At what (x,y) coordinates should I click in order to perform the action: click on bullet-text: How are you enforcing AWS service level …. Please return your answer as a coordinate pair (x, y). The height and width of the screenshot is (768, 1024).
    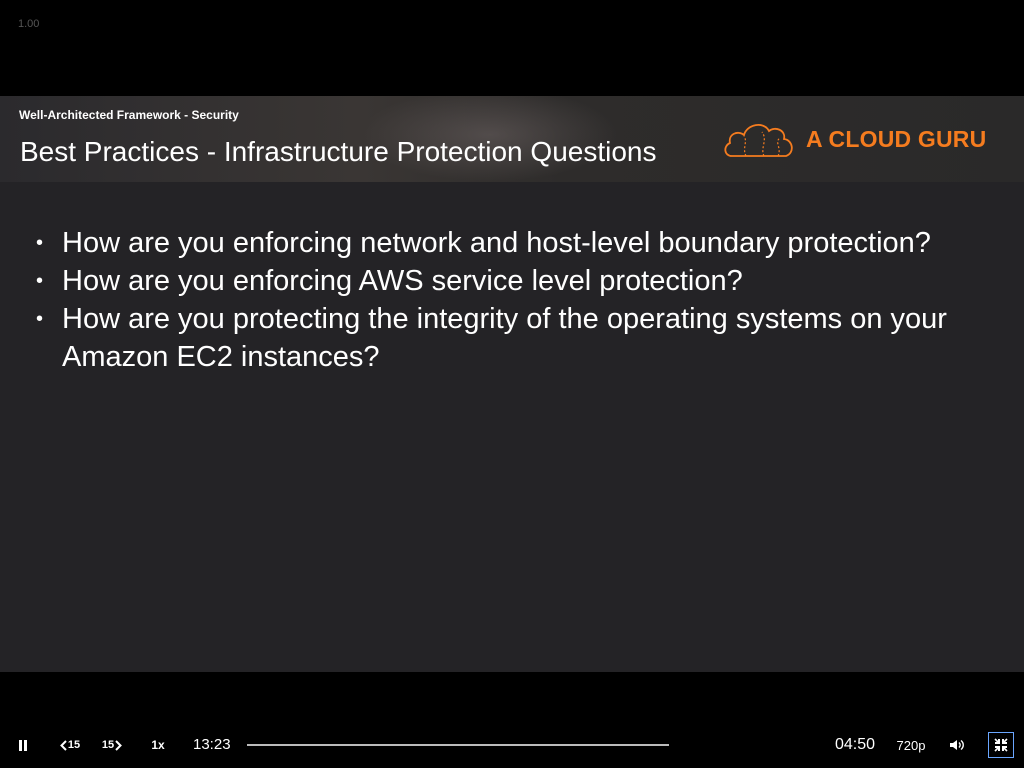
    Looking at the image, I should click on (402, 281).